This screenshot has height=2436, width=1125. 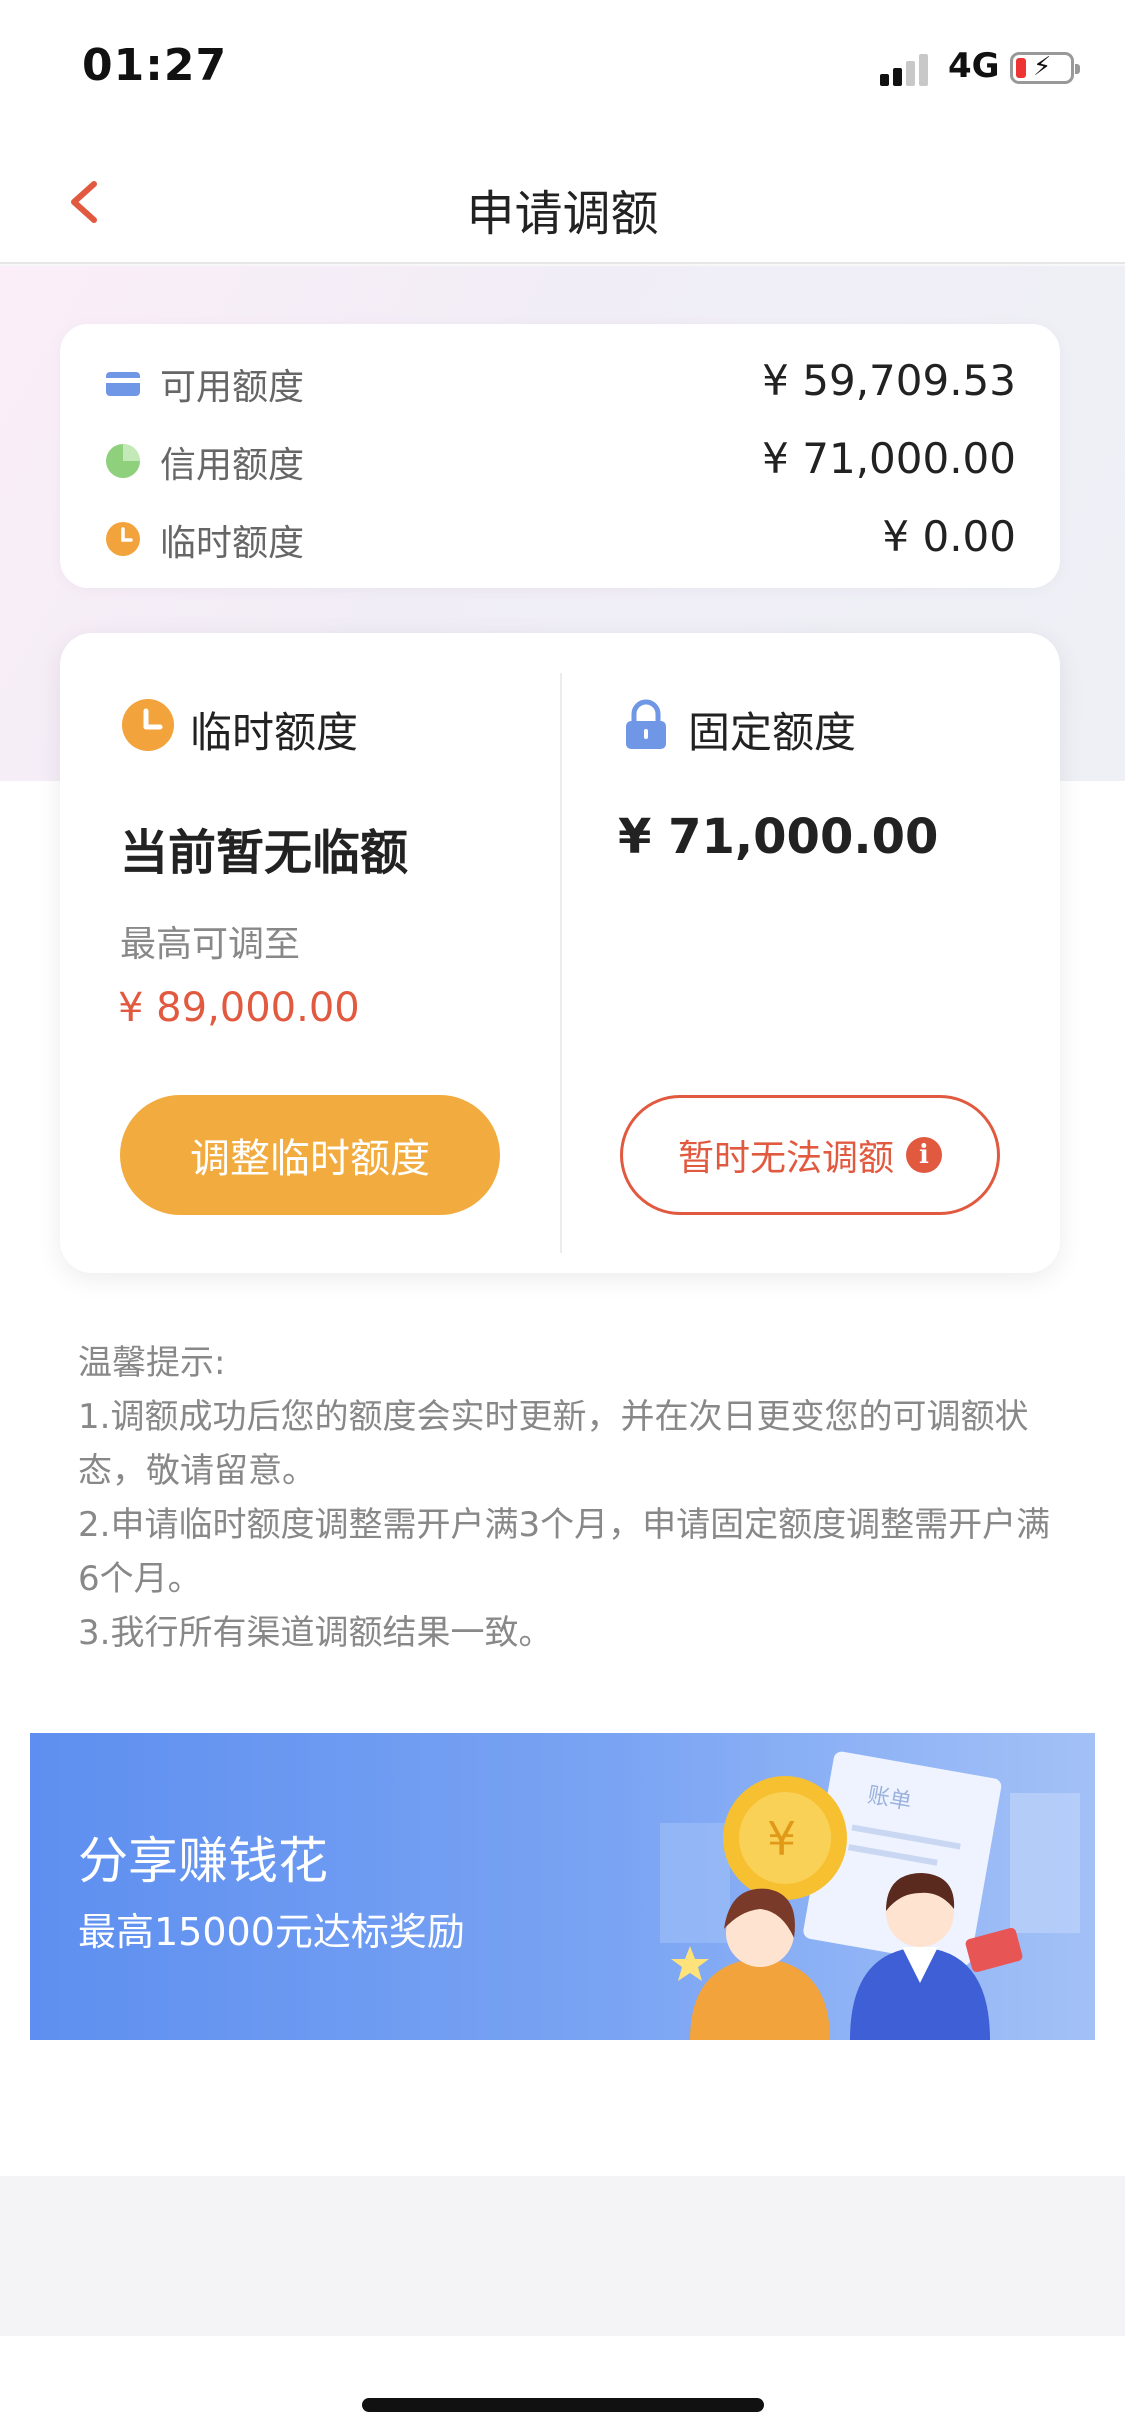 What do you see at coordinates (974, 66) in the screenshot?
I see `network-label: 4G` at bounding box center [974, 66].